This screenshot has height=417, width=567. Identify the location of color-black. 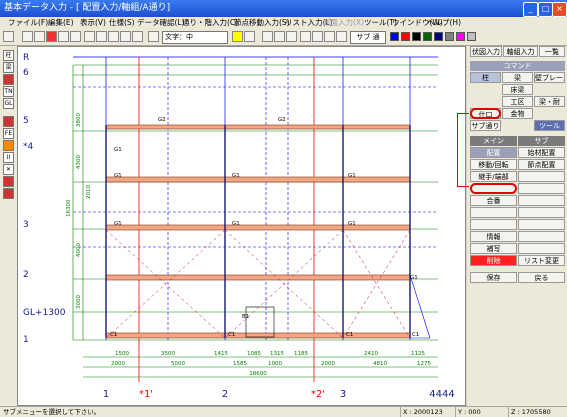
(416, 36).